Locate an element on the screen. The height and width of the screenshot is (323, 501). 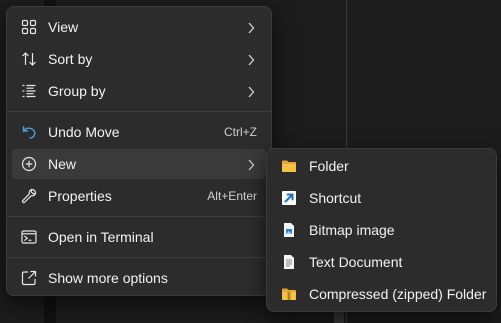
submenu-item-compressed-folder: Compressed (zipped) Folder is located at coordinates (381, 294).